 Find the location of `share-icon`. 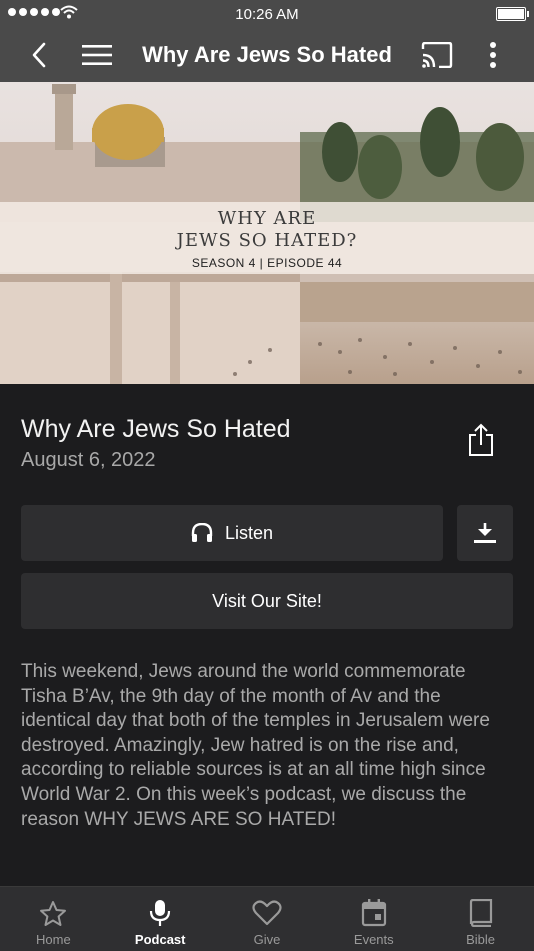

share-icon is located at coordinates (481, 439).